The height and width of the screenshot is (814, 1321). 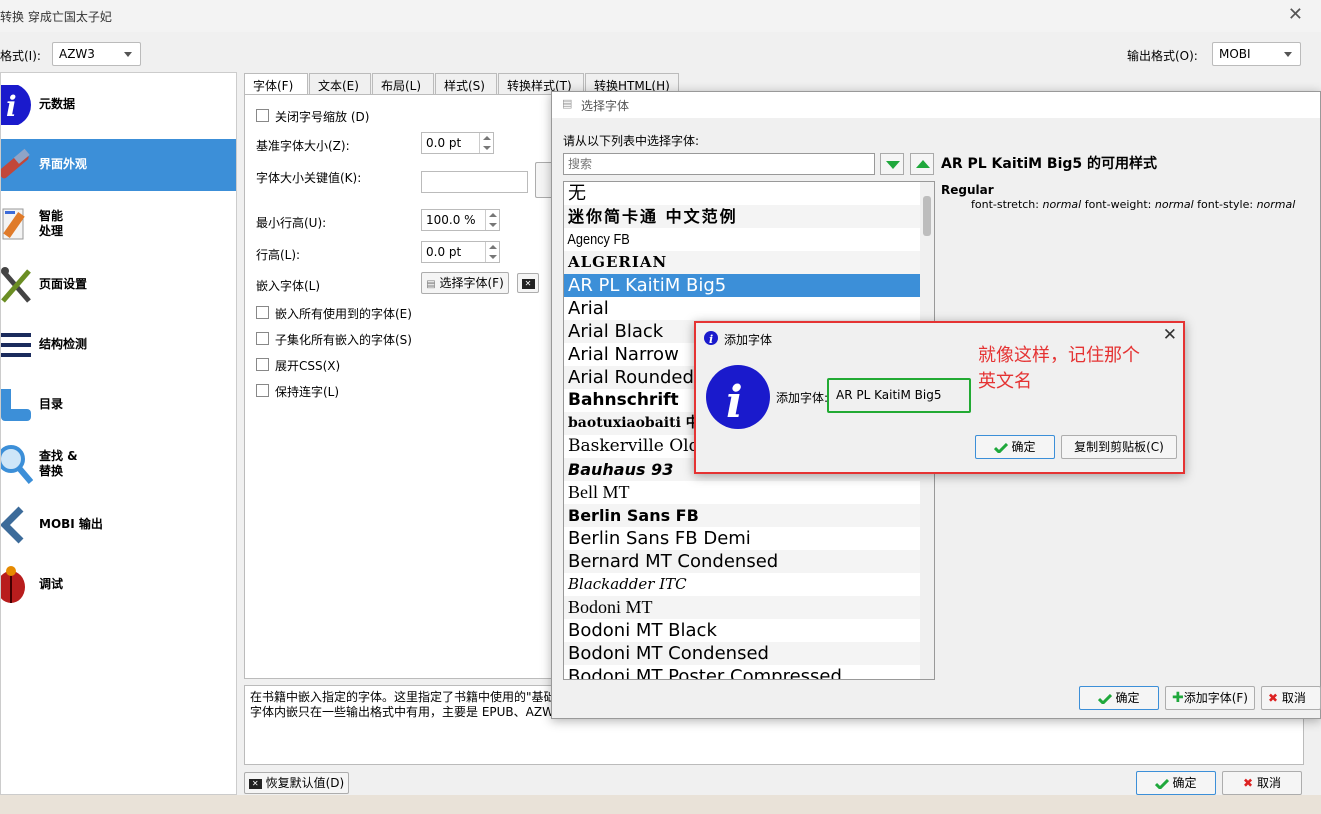 What do you see at coordinates (719, 164) in the screenshot?
I see `font-search-input` at bounding box center [719, 164].